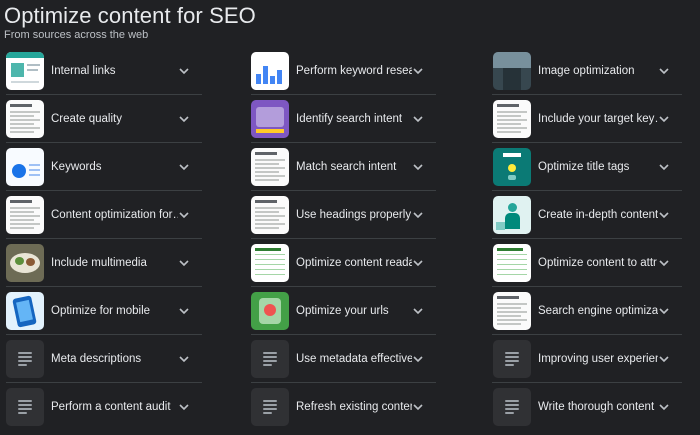 This screenshot has width=700, height=435. I want to click on topic-item-image-optimization: Image optimization, so click(587, 71).